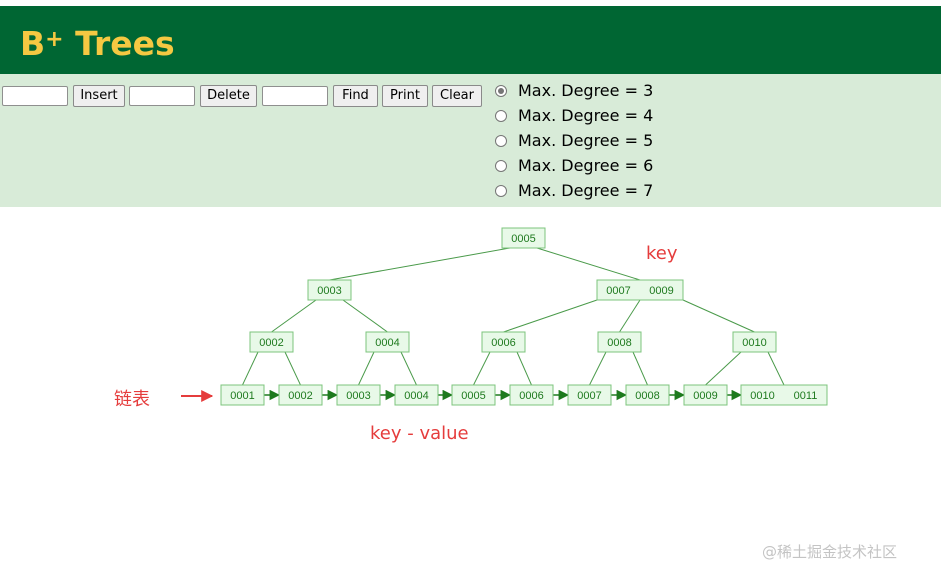  I want to click on leaf-node: 0001, so click(242, 395).